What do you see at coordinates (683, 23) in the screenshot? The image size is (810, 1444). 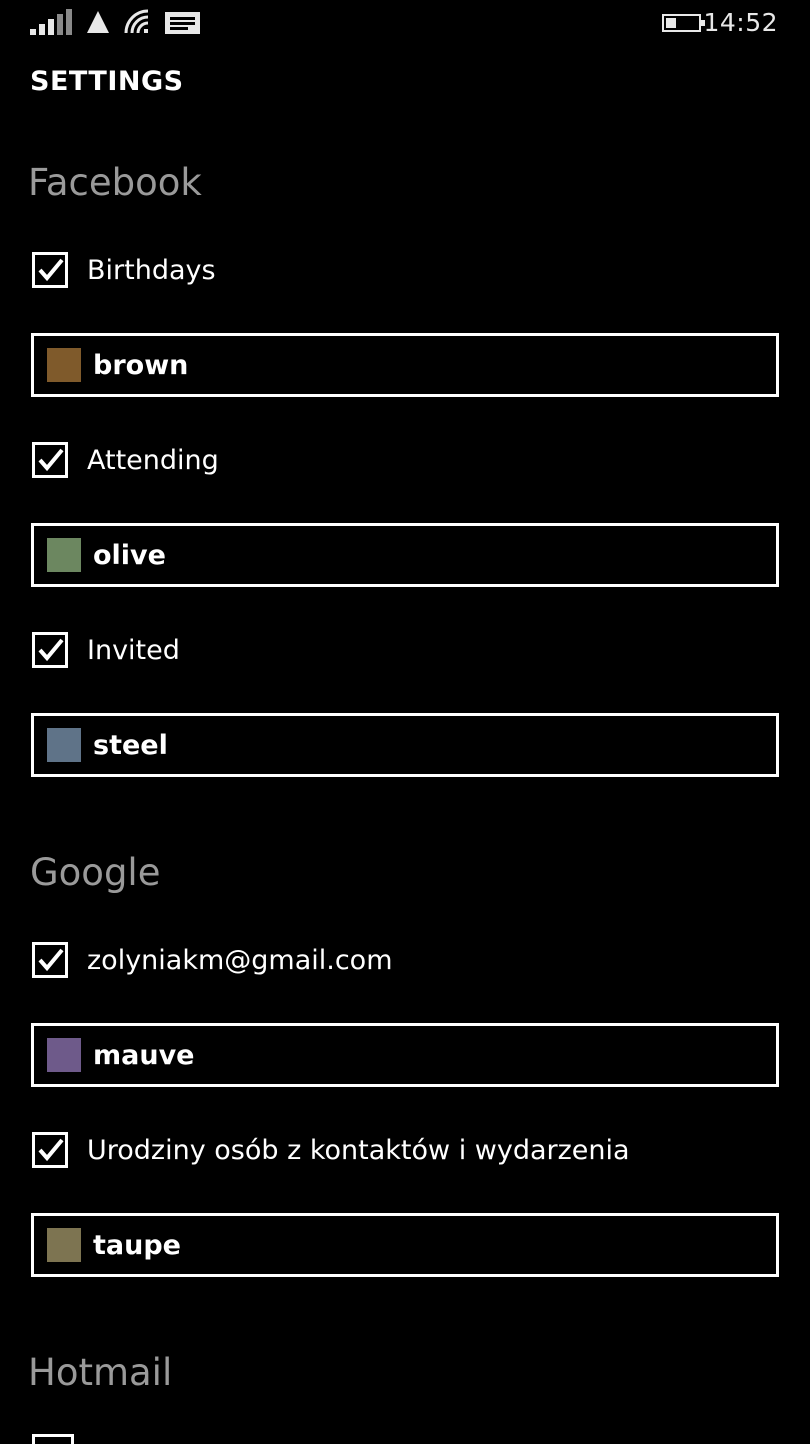 I see `battery-icon` at bounding box center [683, 23].